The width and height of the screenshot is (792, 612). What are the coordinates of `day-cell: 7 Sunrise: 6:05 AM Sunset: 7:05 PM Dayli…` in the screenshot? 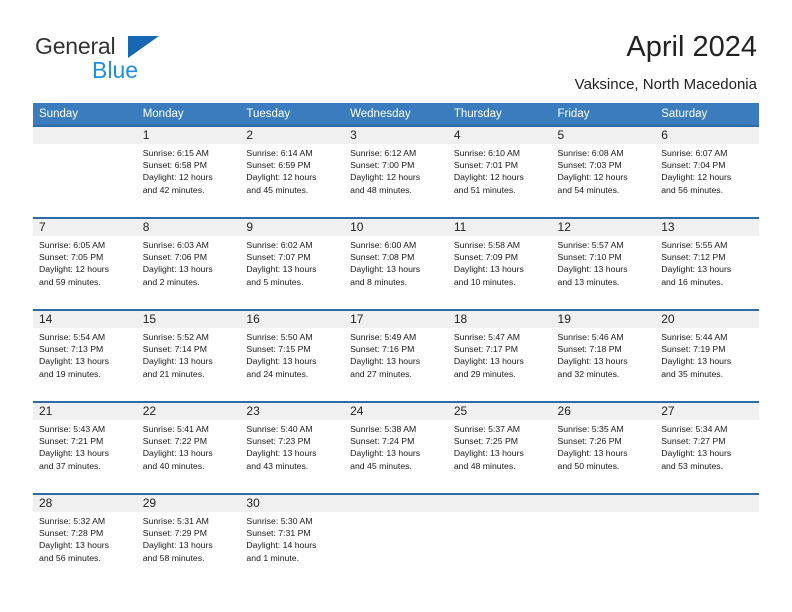 It's located at (85, 264).